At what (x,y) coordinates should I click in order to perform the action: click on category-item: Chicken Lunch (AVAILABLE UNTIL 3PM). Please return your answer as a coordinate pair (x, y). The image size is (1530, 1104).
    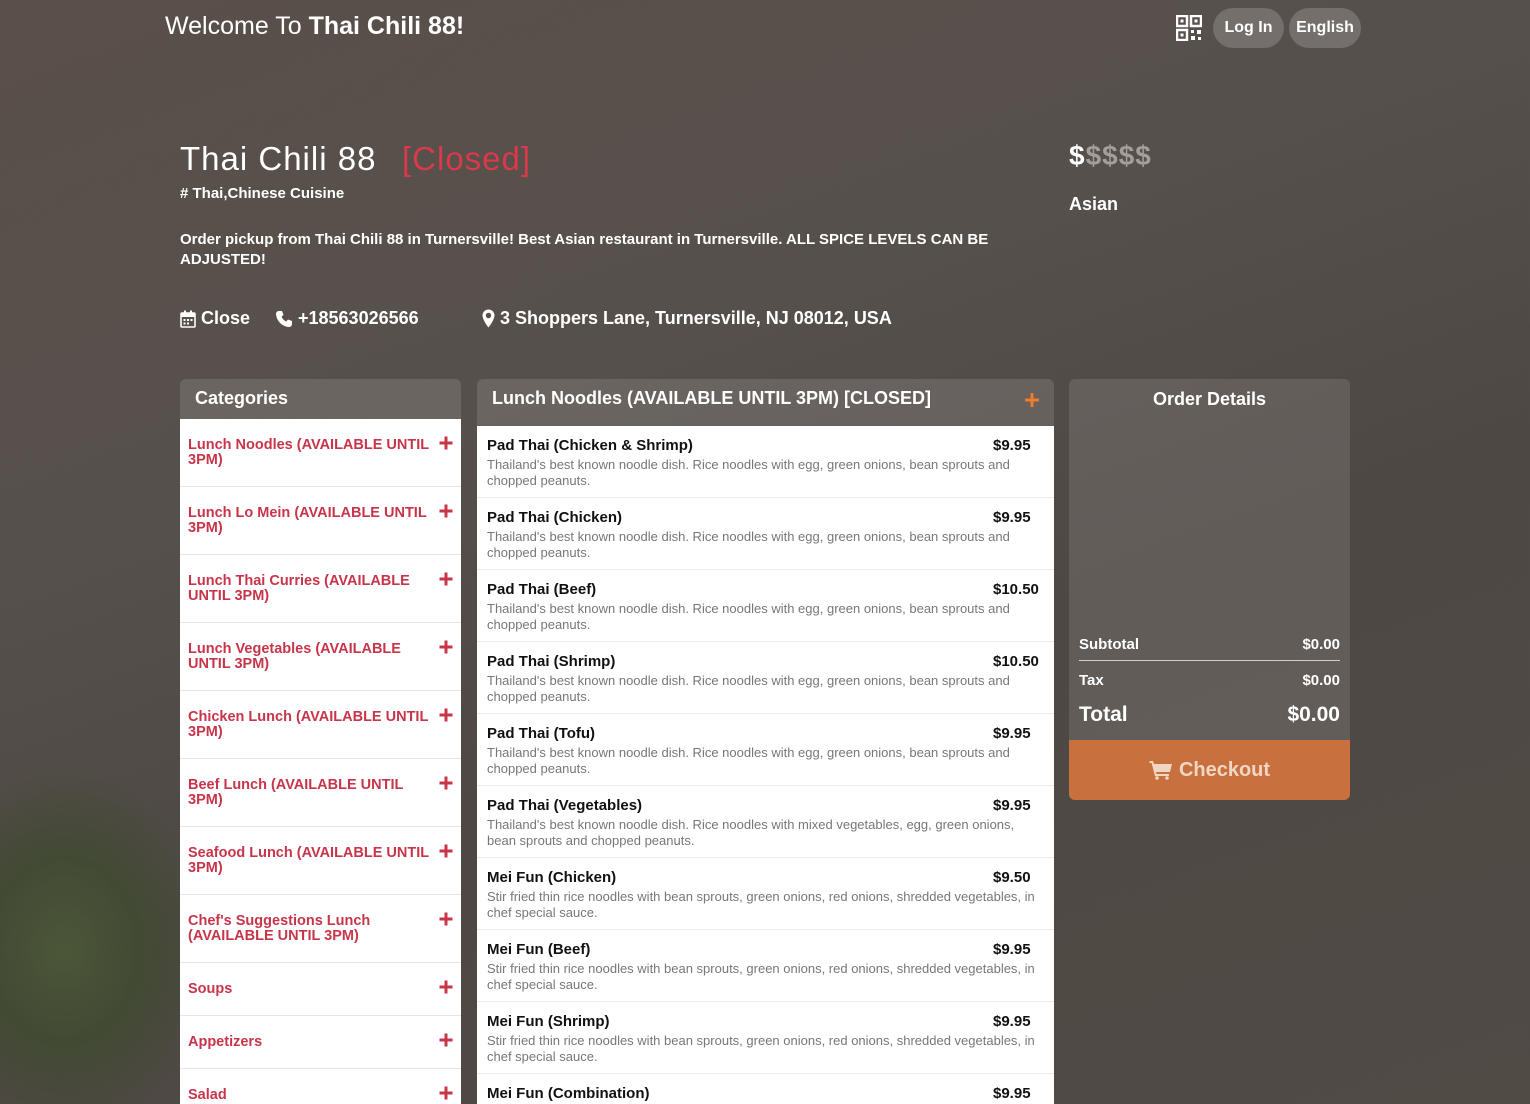
    Looking at the image, I should click on (320, 725).